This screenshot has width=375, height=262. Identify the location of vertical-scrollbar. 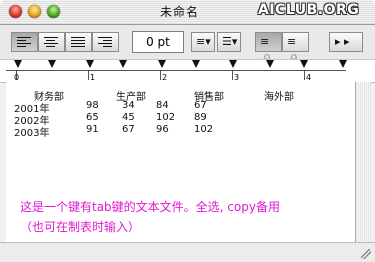
(363, 162).